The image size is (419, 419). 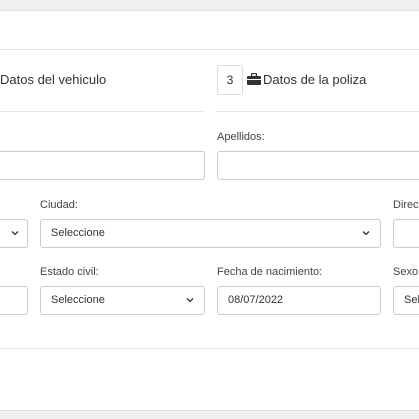 I want to click on estado-civil-value: Seleccione, so click(x=78, y=300).